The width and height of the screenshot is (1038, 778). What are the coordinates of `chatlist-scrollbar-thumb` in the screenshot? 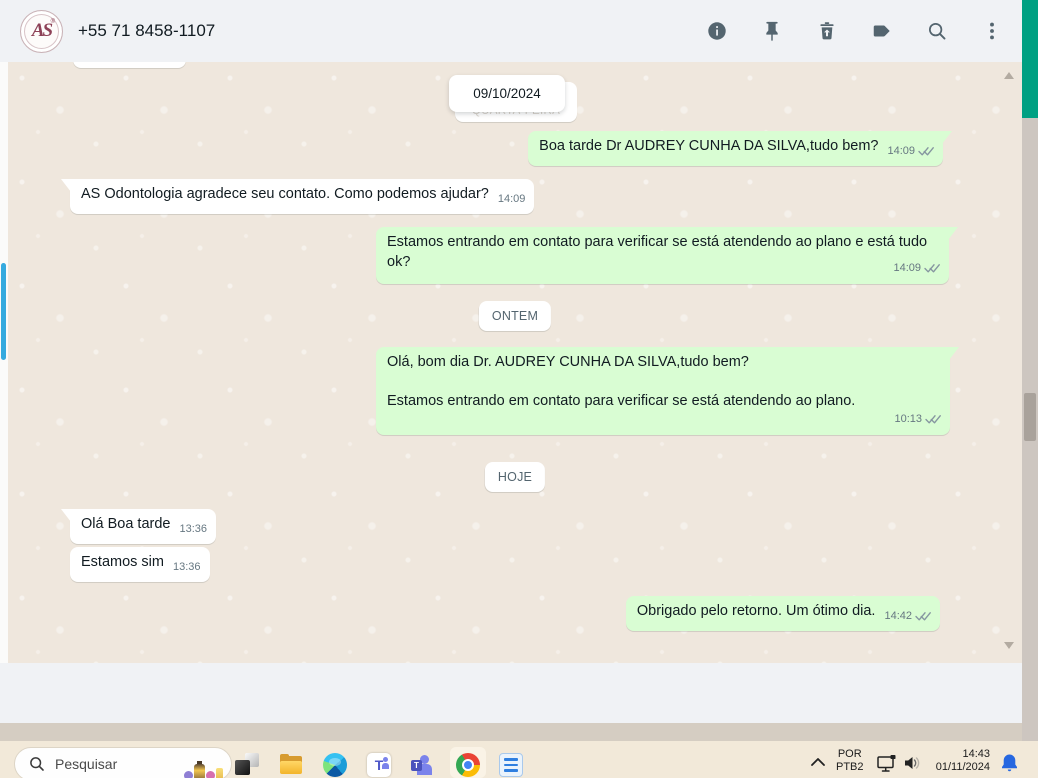 It's located at (3, 311).